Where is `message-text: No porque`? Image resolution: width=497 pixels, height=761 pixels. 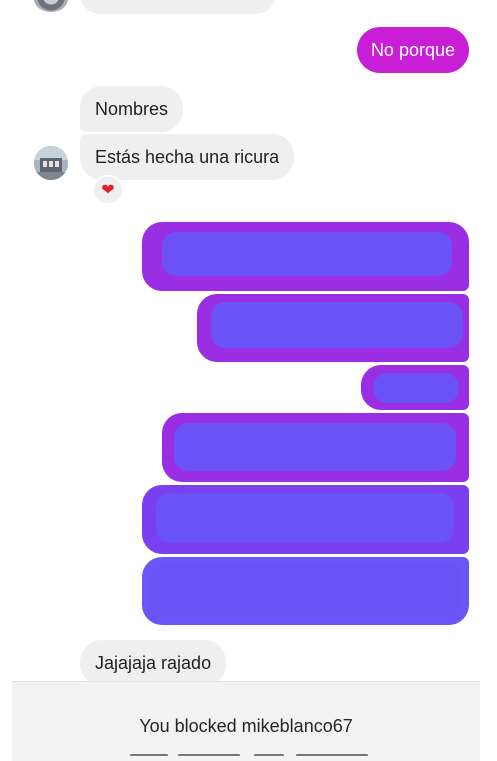
message-text: No porque is located at coordinates (412, 49).